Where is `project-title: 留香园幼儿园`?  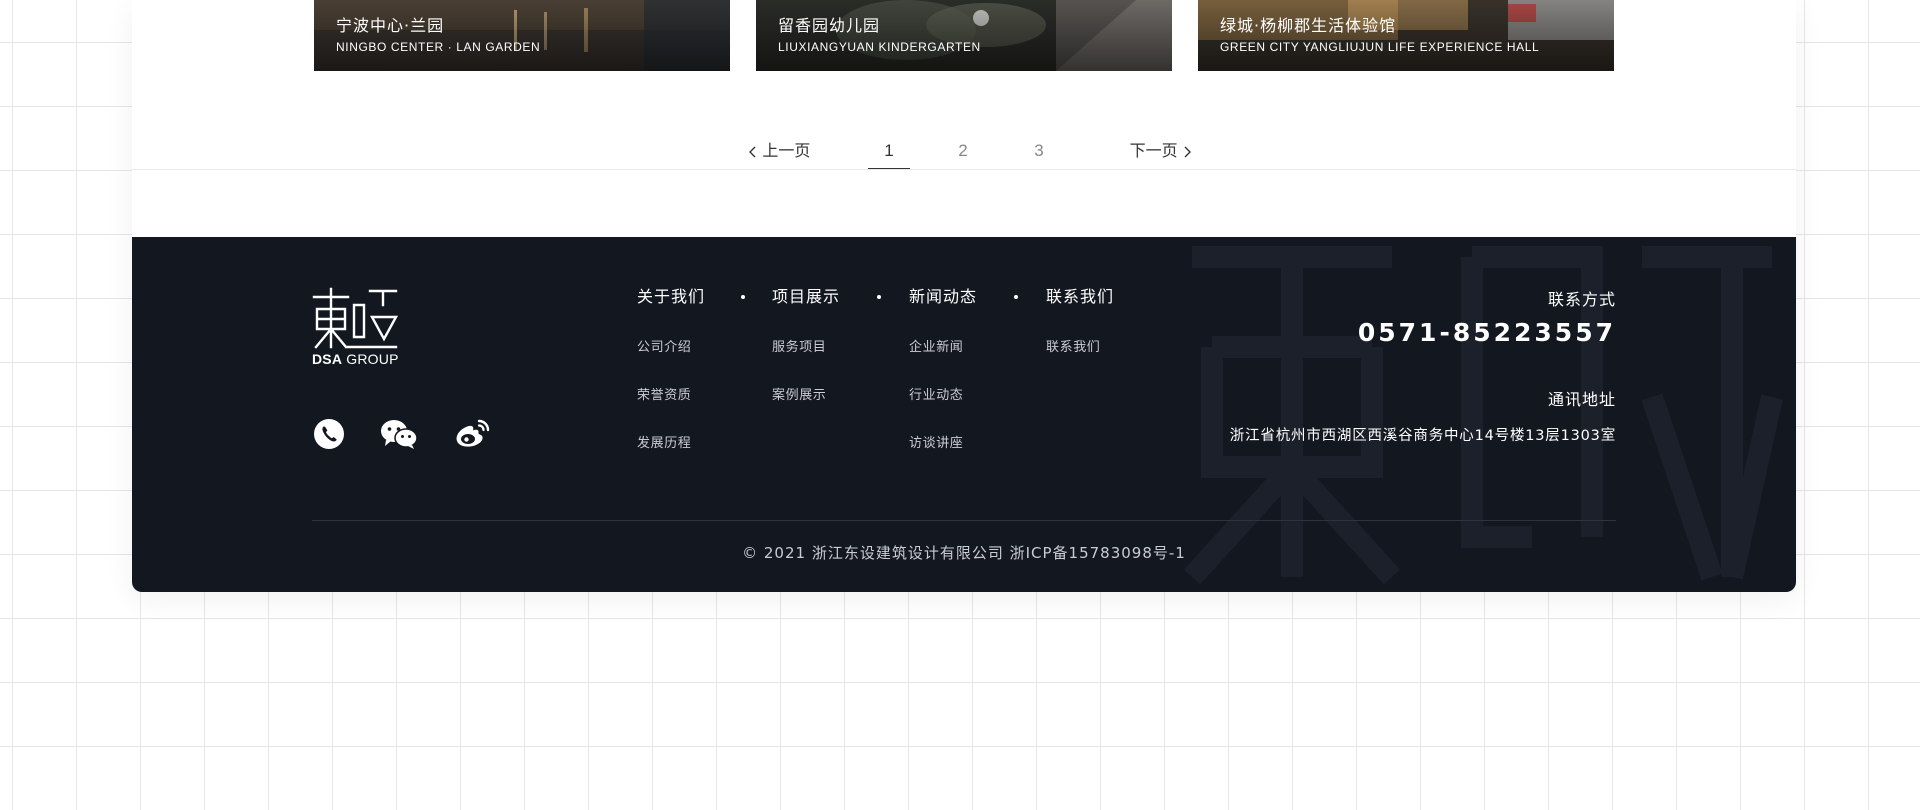
project-title: 留香园幼儿园 is located at coordinates (829, 25).